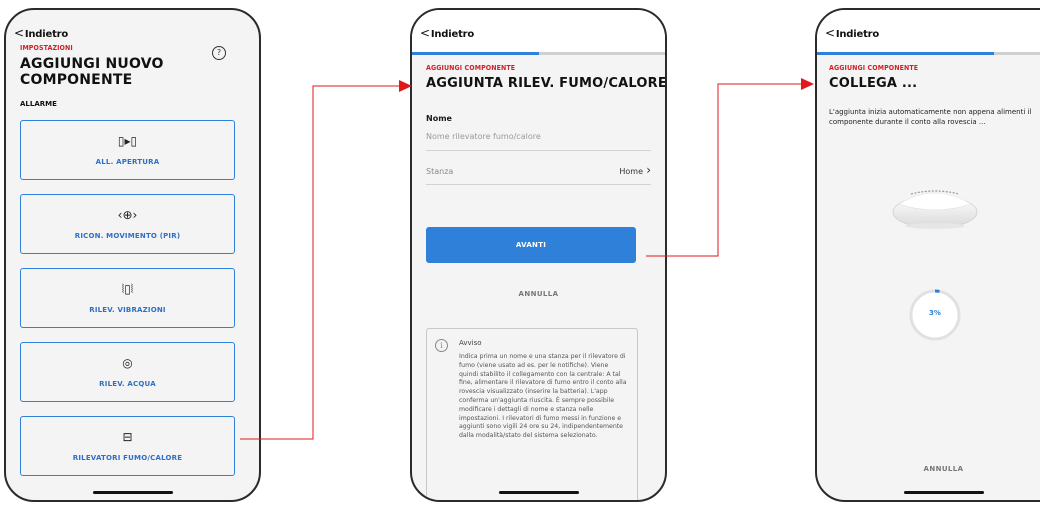 This screenshot has height=505, width=1040. I want to click on tile-water-sensor: ◎ RILEV. ACQUA, so click(127, 372).